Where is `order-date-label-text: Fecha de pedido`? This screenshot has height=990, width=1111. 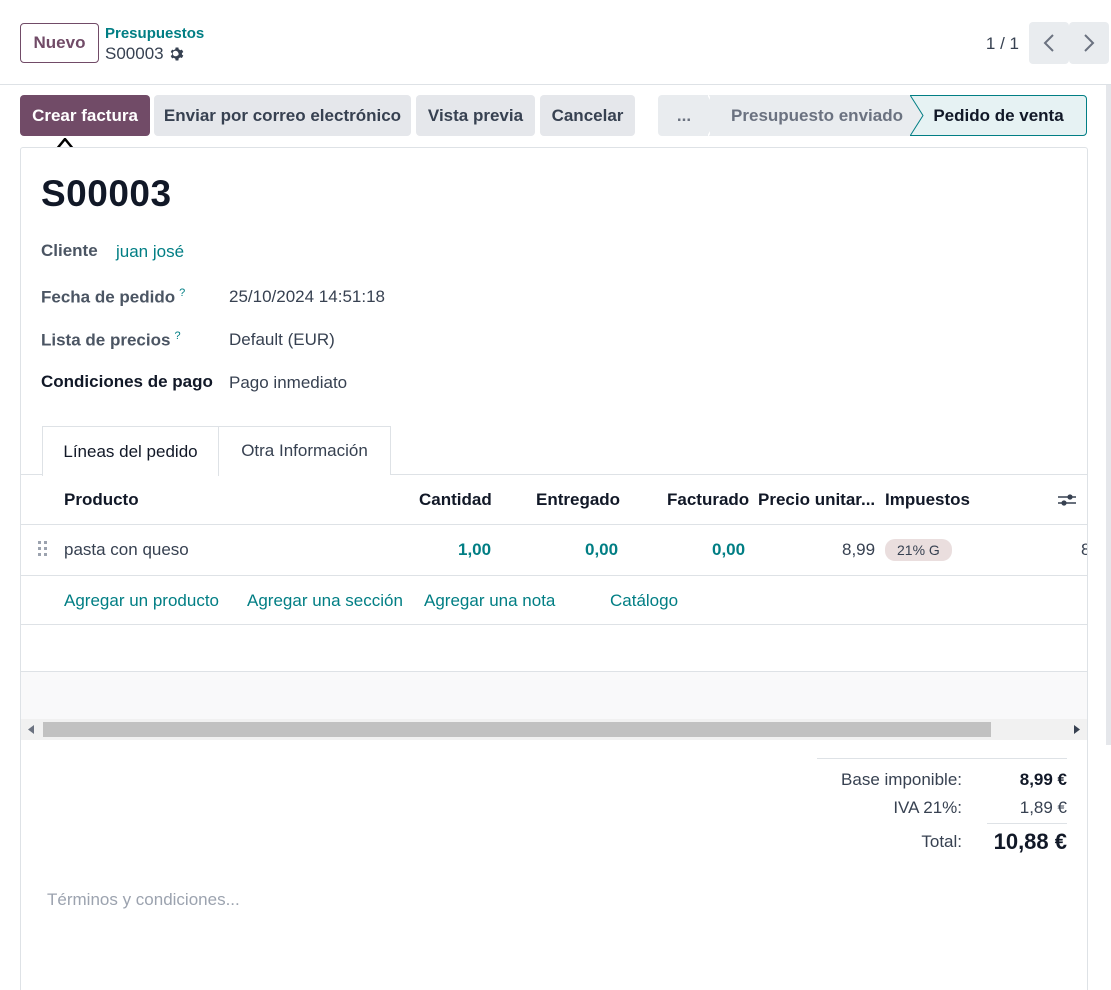 order-date-label-text: Fecha de pedido is located at coordinates (108, 297).